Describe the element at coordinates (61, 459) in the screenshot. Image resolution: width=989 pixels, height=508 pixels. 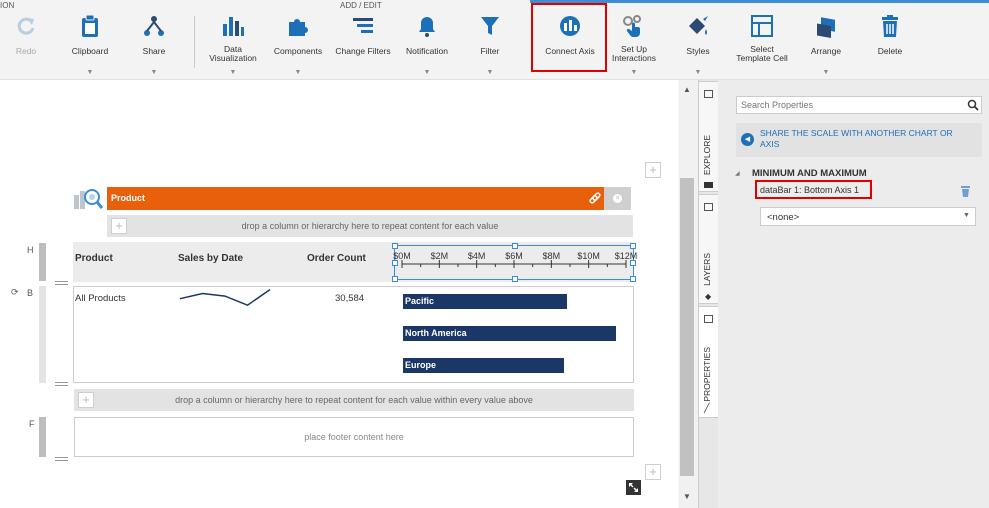
I see `footer-resize-grip` at that location.